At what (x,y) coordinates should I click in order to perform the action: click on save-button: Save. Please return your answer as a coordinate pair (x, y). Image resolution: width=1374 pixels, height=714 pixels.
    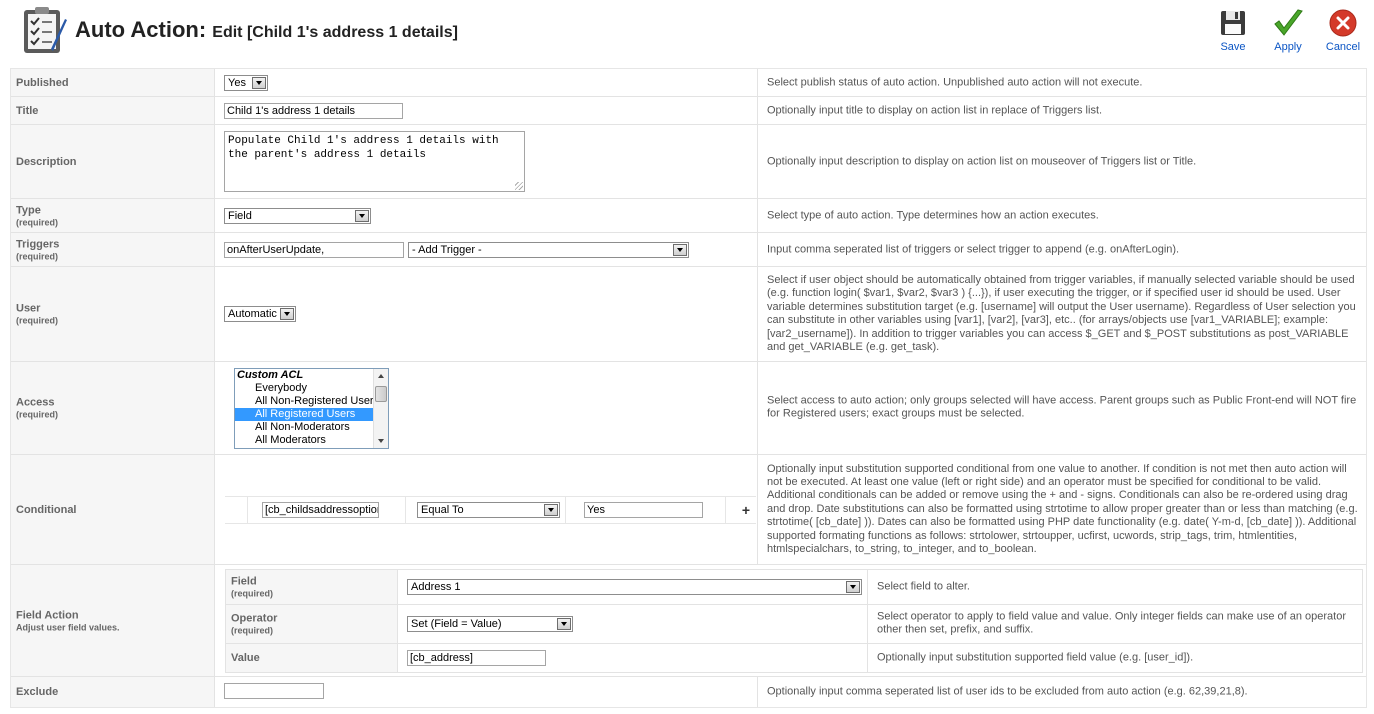
    Looking at the image, I should click on (1233, 30).